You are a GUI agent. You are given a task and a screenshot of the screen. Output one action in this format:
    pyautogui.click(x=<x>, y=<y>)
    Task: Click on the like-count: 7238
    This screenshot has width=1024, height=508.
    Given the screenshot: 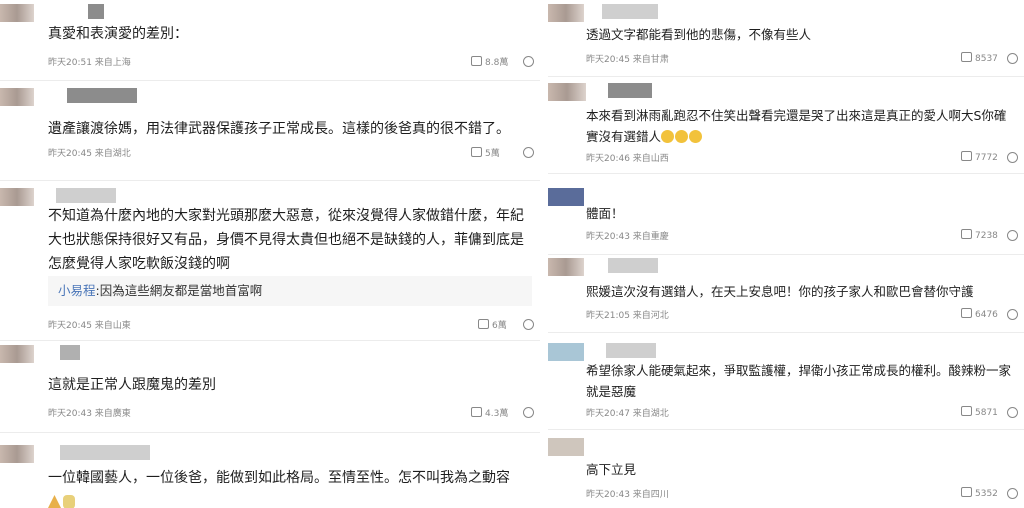 What is the action you would take?
    pyautogui.click(x=986, y=236)
    